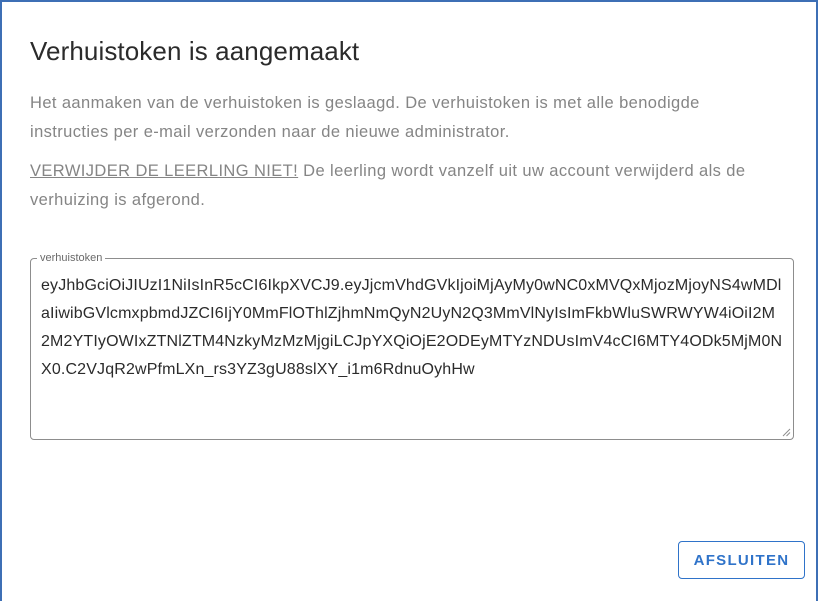 The width and height of the screenshot is (818, 601). I want to click on dialog-title: Verhuistoken is aangemaakt, so click(195, 51).